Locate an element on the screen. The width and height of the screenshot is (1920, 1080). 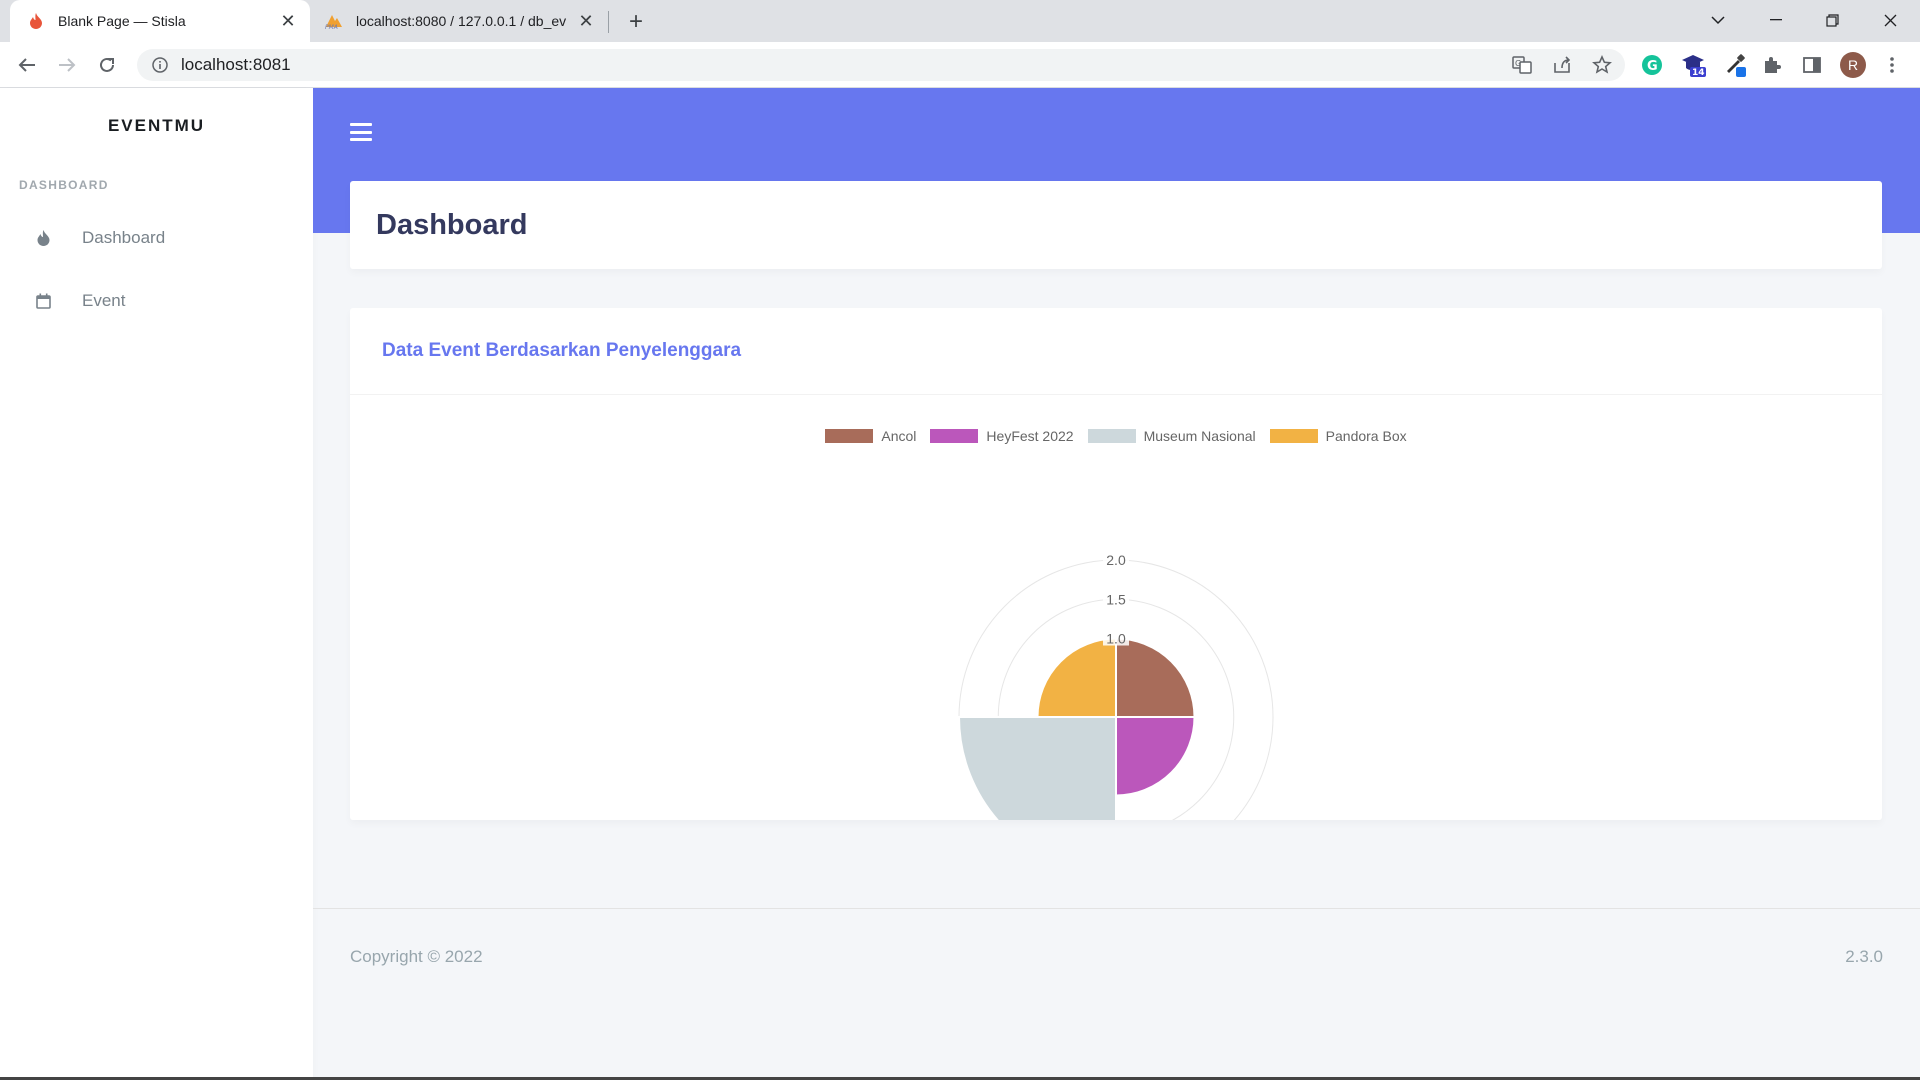
svg-text: 1.0 is located at coordinates (1116, 639).